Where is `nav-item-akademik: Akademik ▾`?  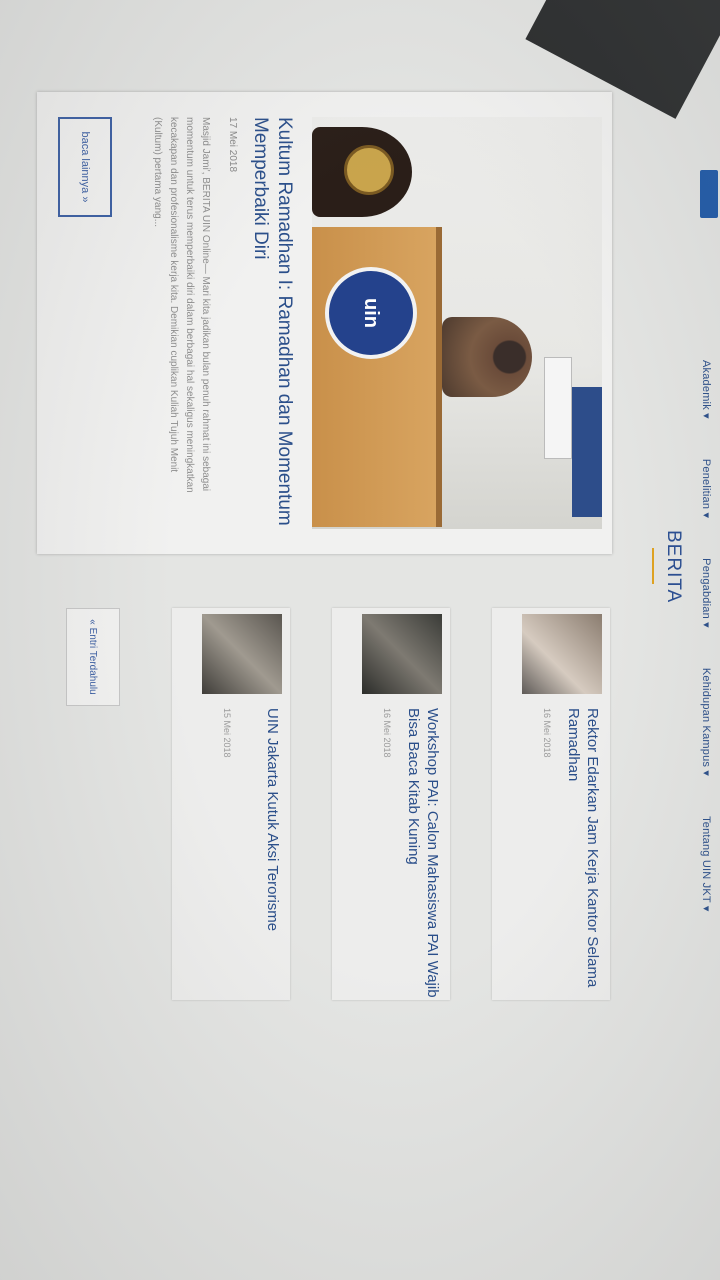
nav-item-akademik: Akademik ▾ is located at coordinates (707, 389).